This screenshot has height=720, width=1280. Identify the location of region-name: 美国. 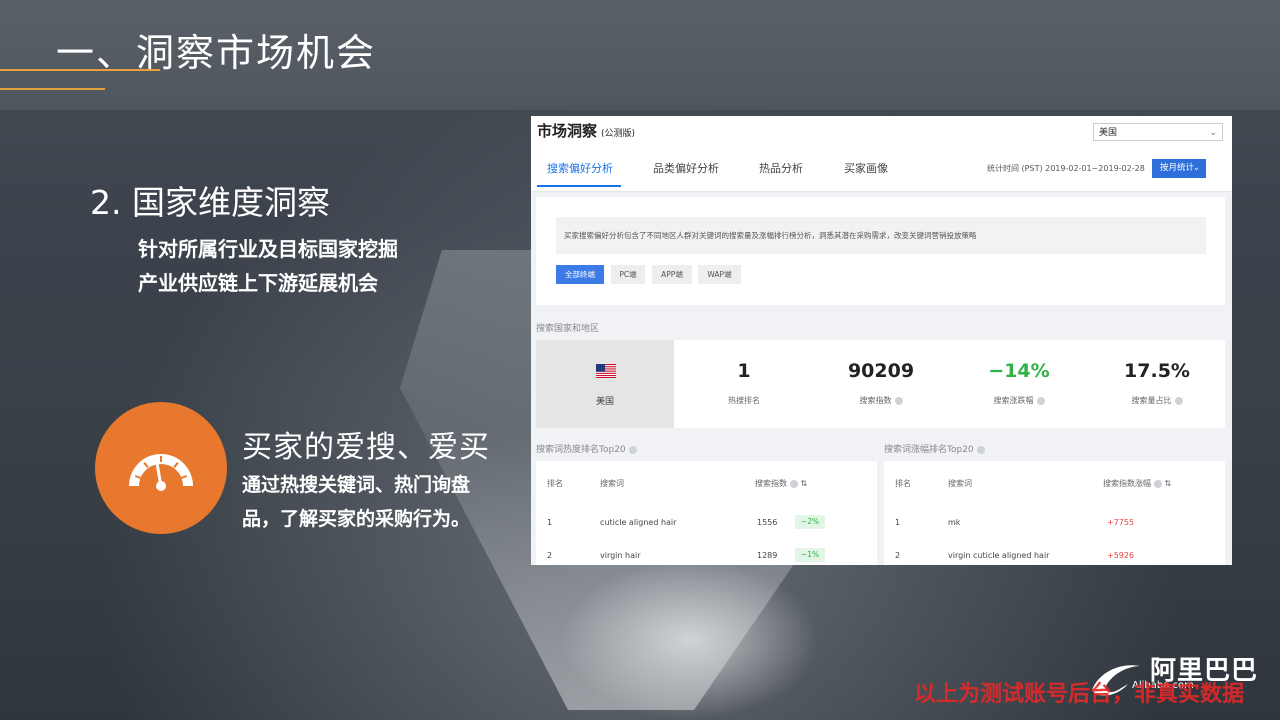
(604, 402).